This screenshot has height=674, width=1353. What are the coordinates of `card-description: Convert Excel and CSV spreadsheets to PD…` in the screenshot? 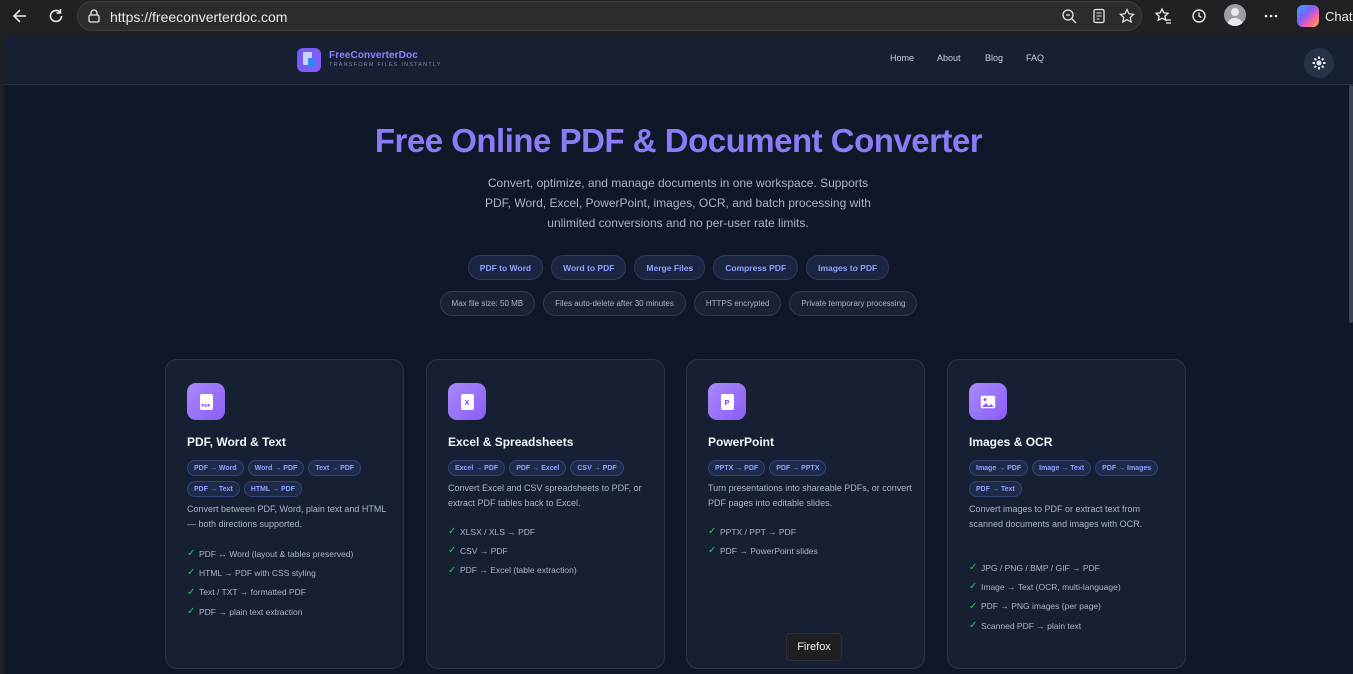 It's located at (545, 495).